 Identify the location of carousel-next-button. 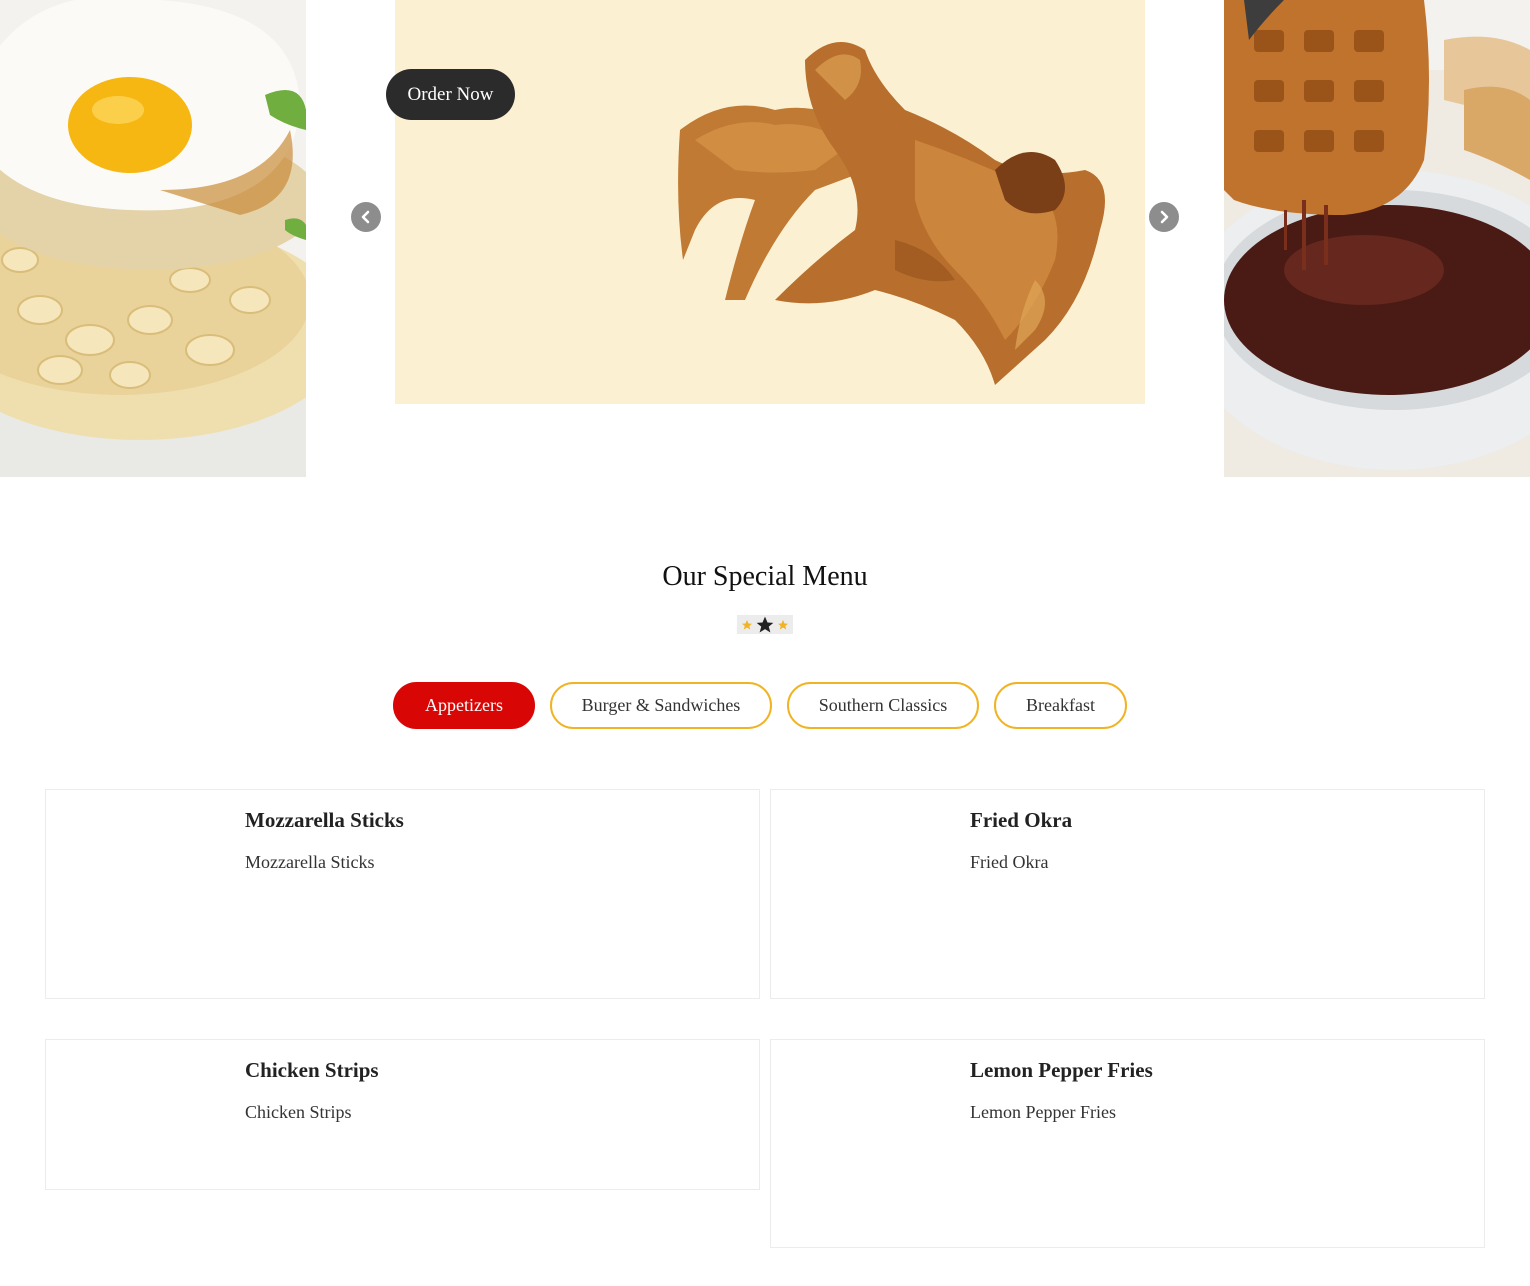
(1164, 217).